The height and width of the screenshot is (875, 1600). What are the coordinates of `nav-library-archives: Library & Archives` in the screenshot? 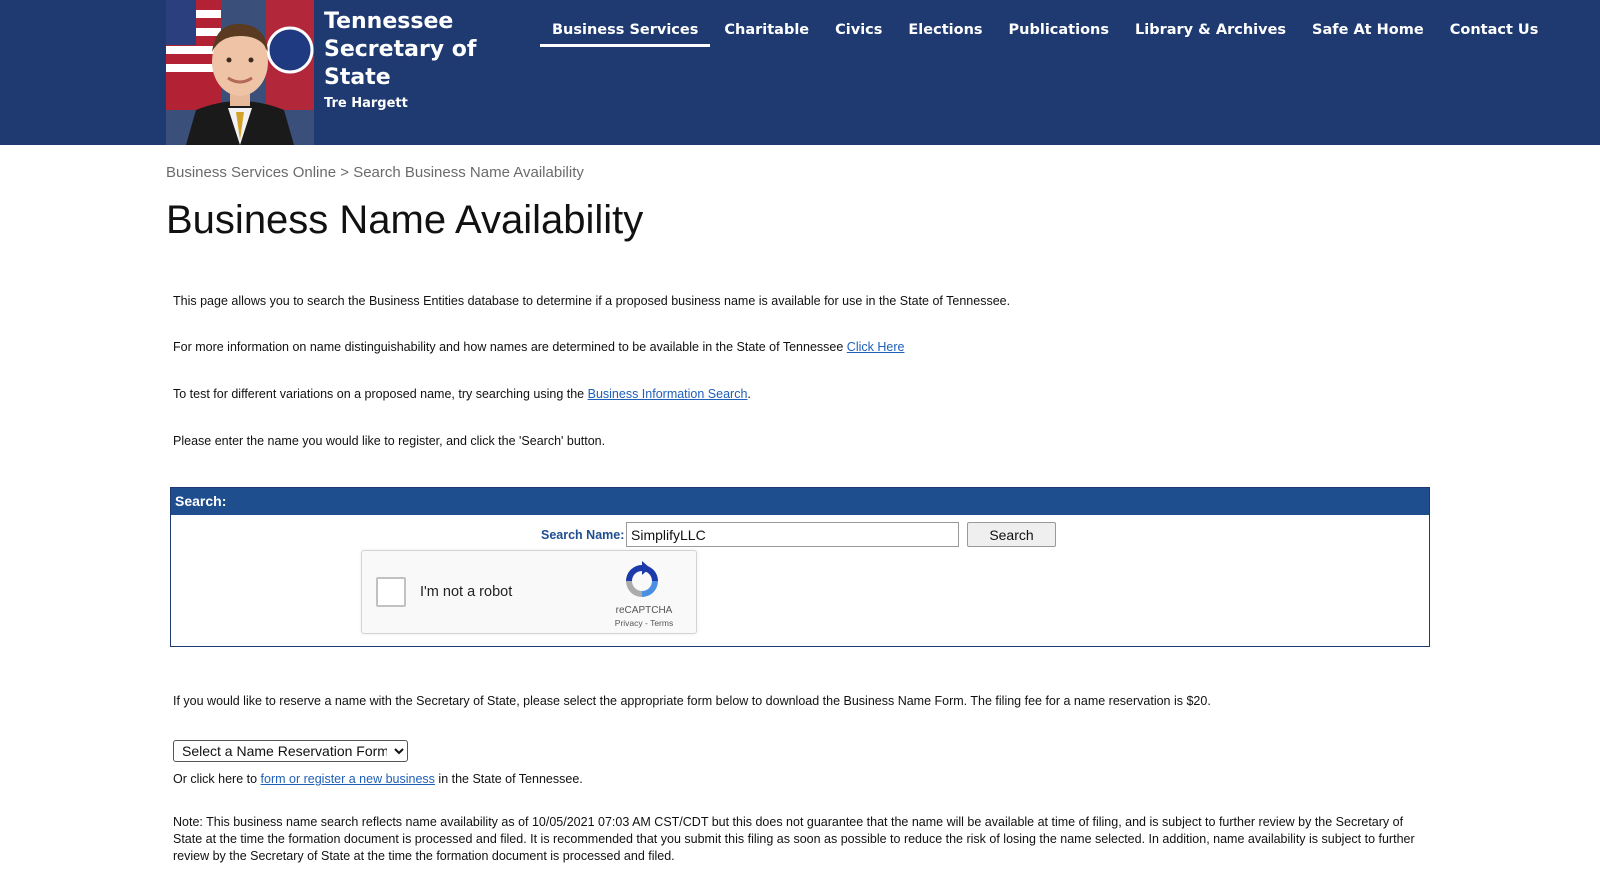 It's located at (1210, 33).